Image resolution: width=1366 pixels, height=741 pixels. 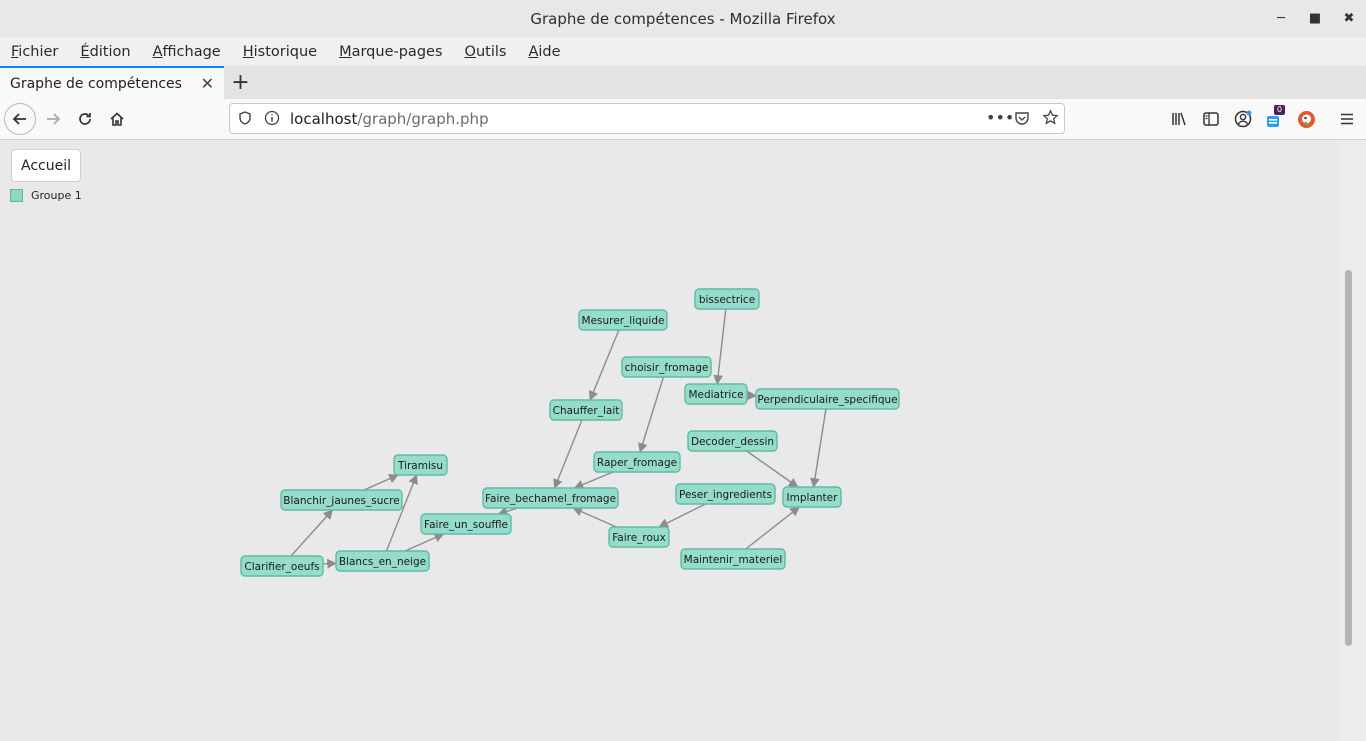 I want to click on graph-node-choisir: choisir_fromage, so click(x=666, y=367).